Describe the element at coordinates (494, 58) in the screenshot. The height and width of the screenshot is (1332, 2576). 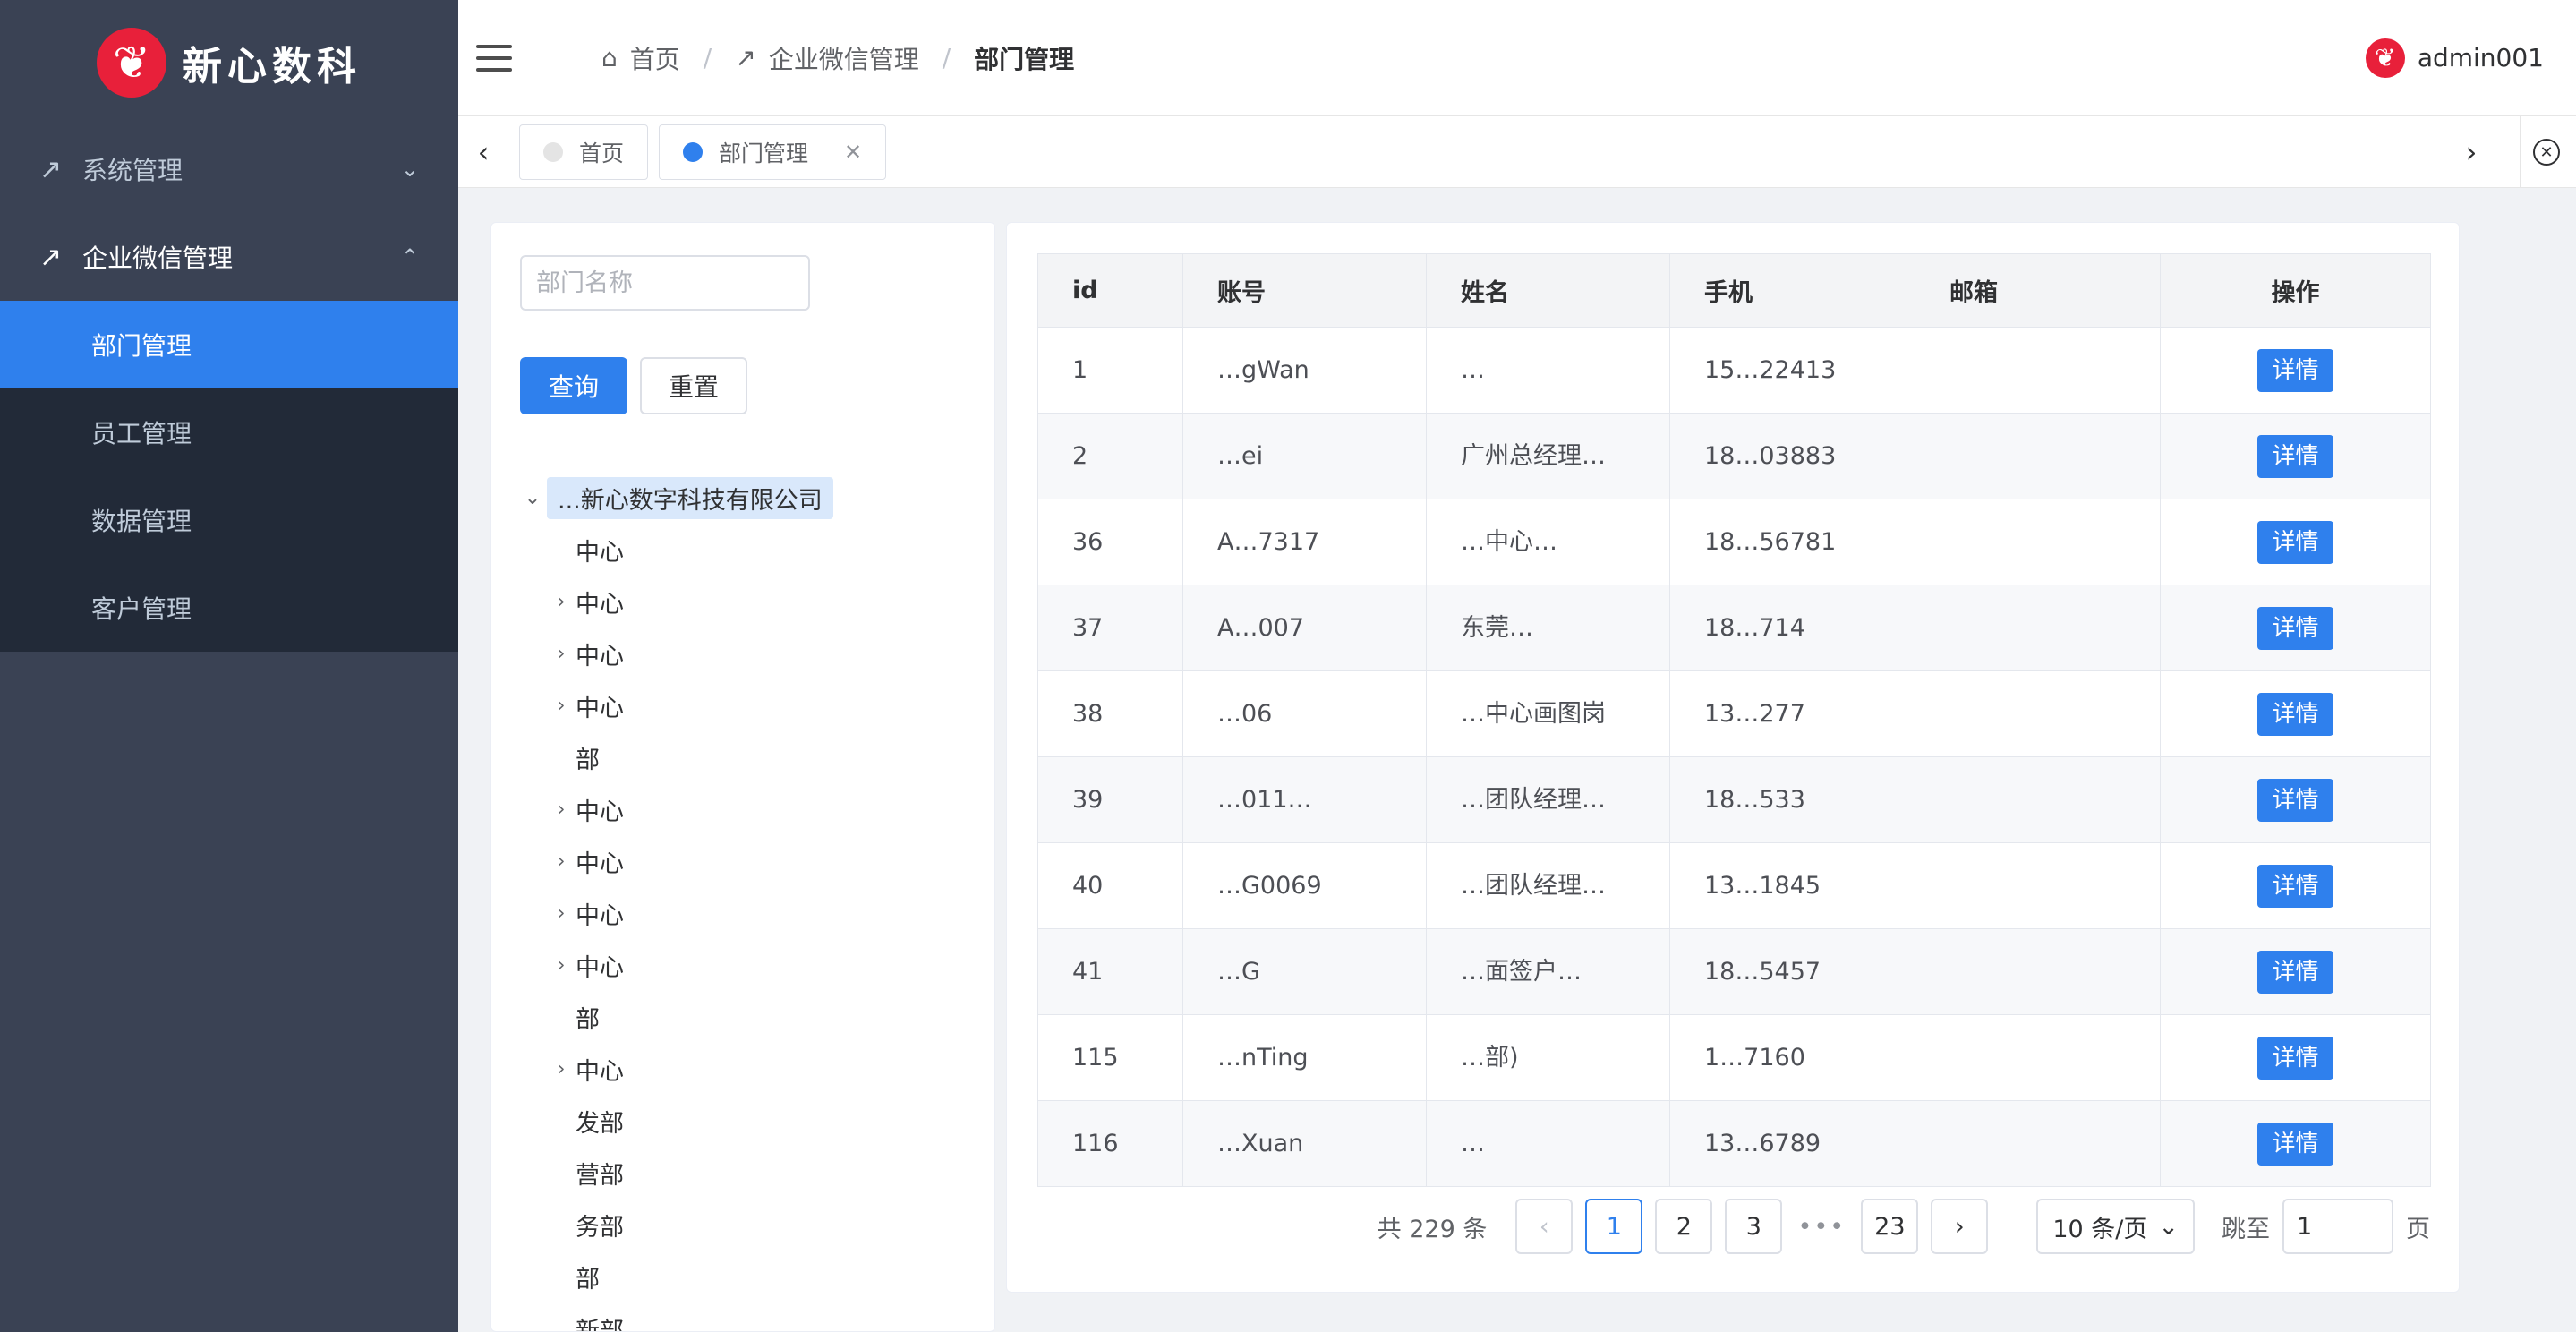
I see `menu-toggle-icon` at that location.